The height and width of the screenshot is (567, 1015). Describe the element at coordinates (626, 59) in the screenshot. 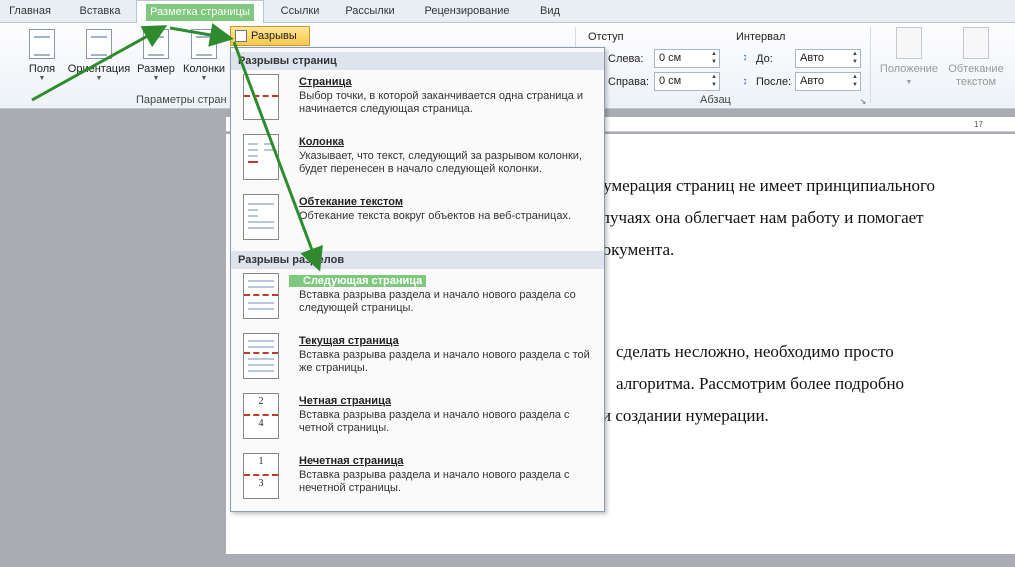

I see `indent-left-label: Слева:` at that location.